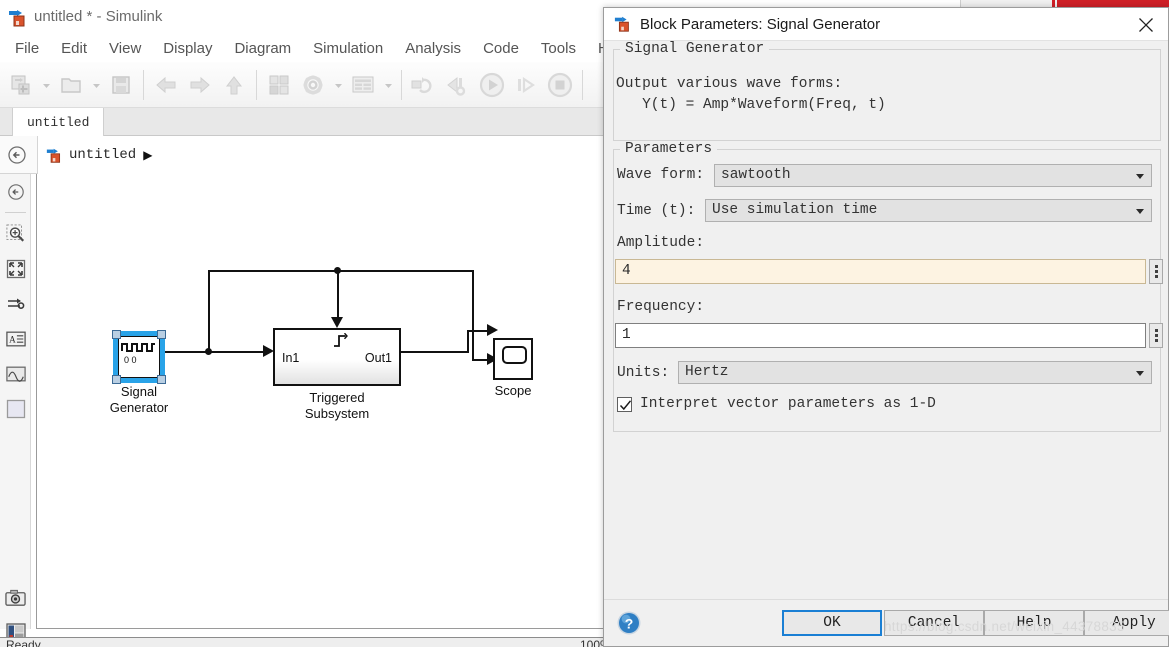  What do you see at coordinates (729, 84) in the screenshot?
I see `description-line1: Output various wave forms:` at bounding box center [729, 84].